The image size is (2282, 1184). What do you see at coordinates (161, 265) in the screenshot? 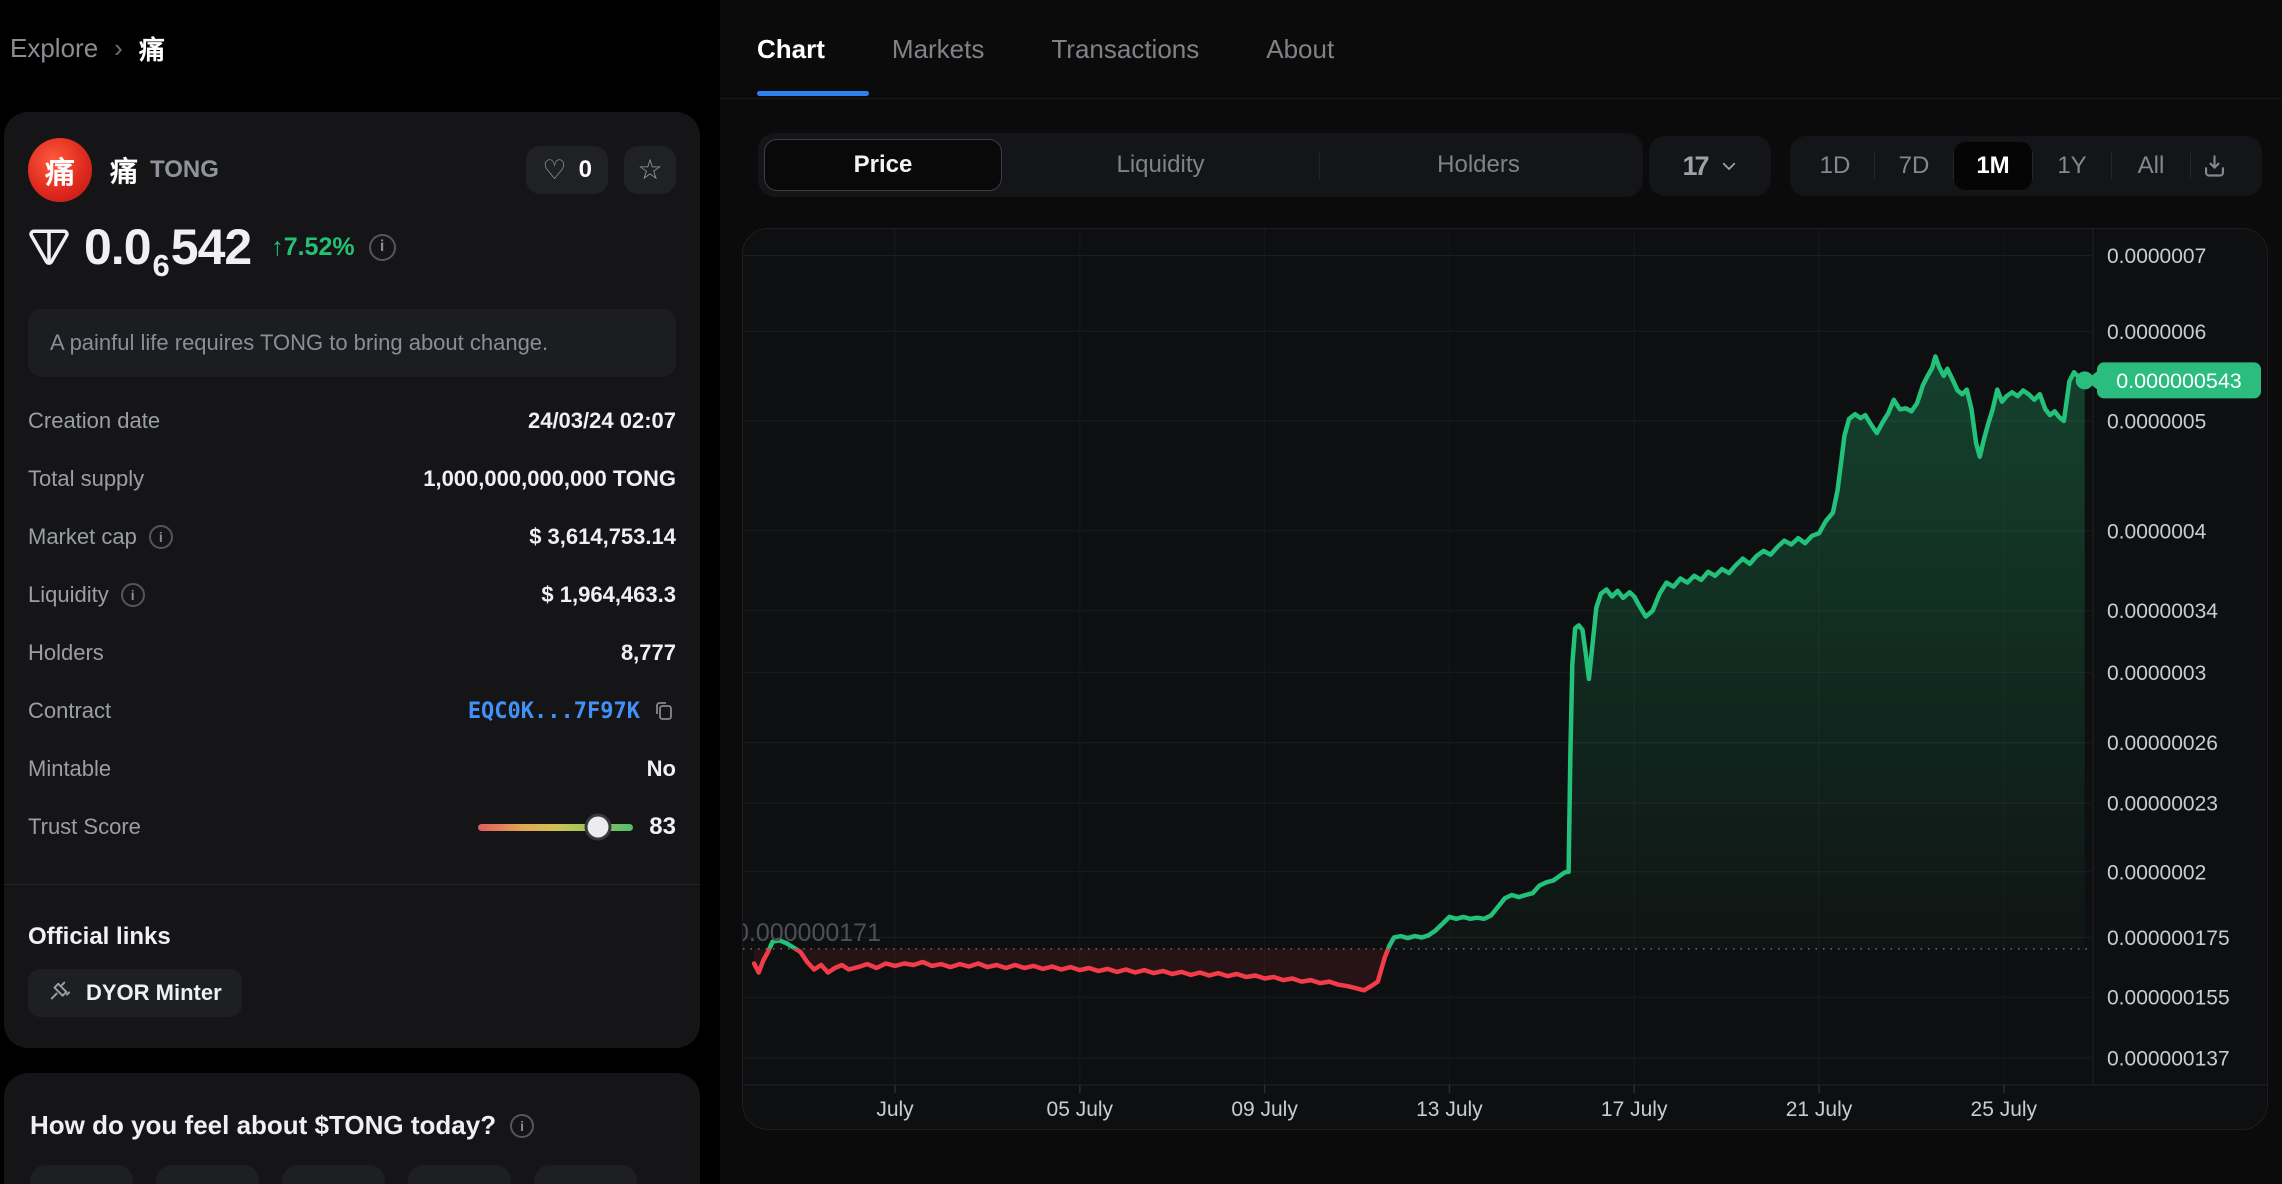
I see `price-zeros-subscript: 6` at bounding box center [161, 265].